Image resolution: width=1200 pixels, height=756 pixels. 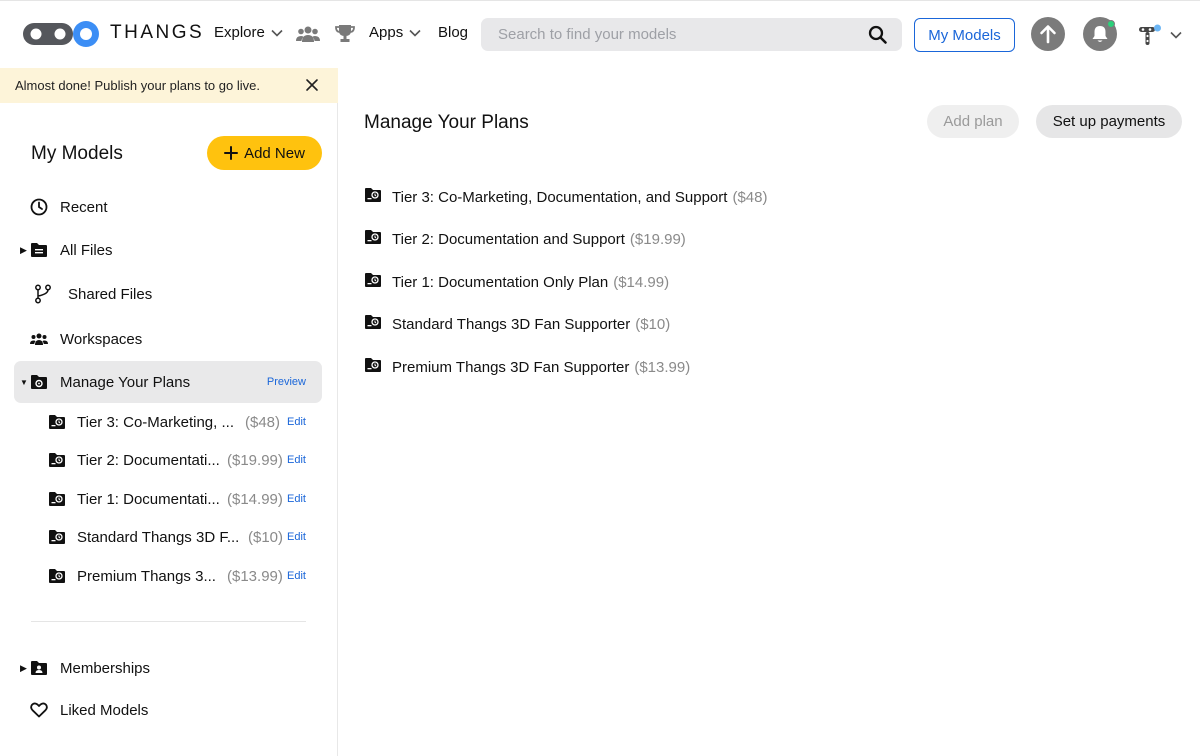 I want to click on nav-blog-label: Blog, so click(x=453, y=32).